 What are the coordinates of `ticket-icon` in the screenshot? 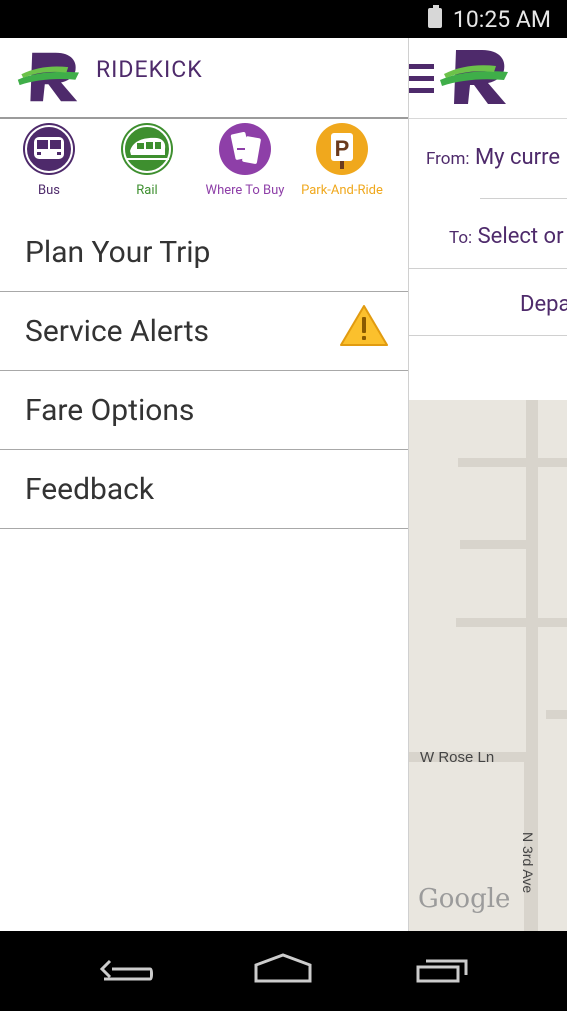 It's located at (245, 149).